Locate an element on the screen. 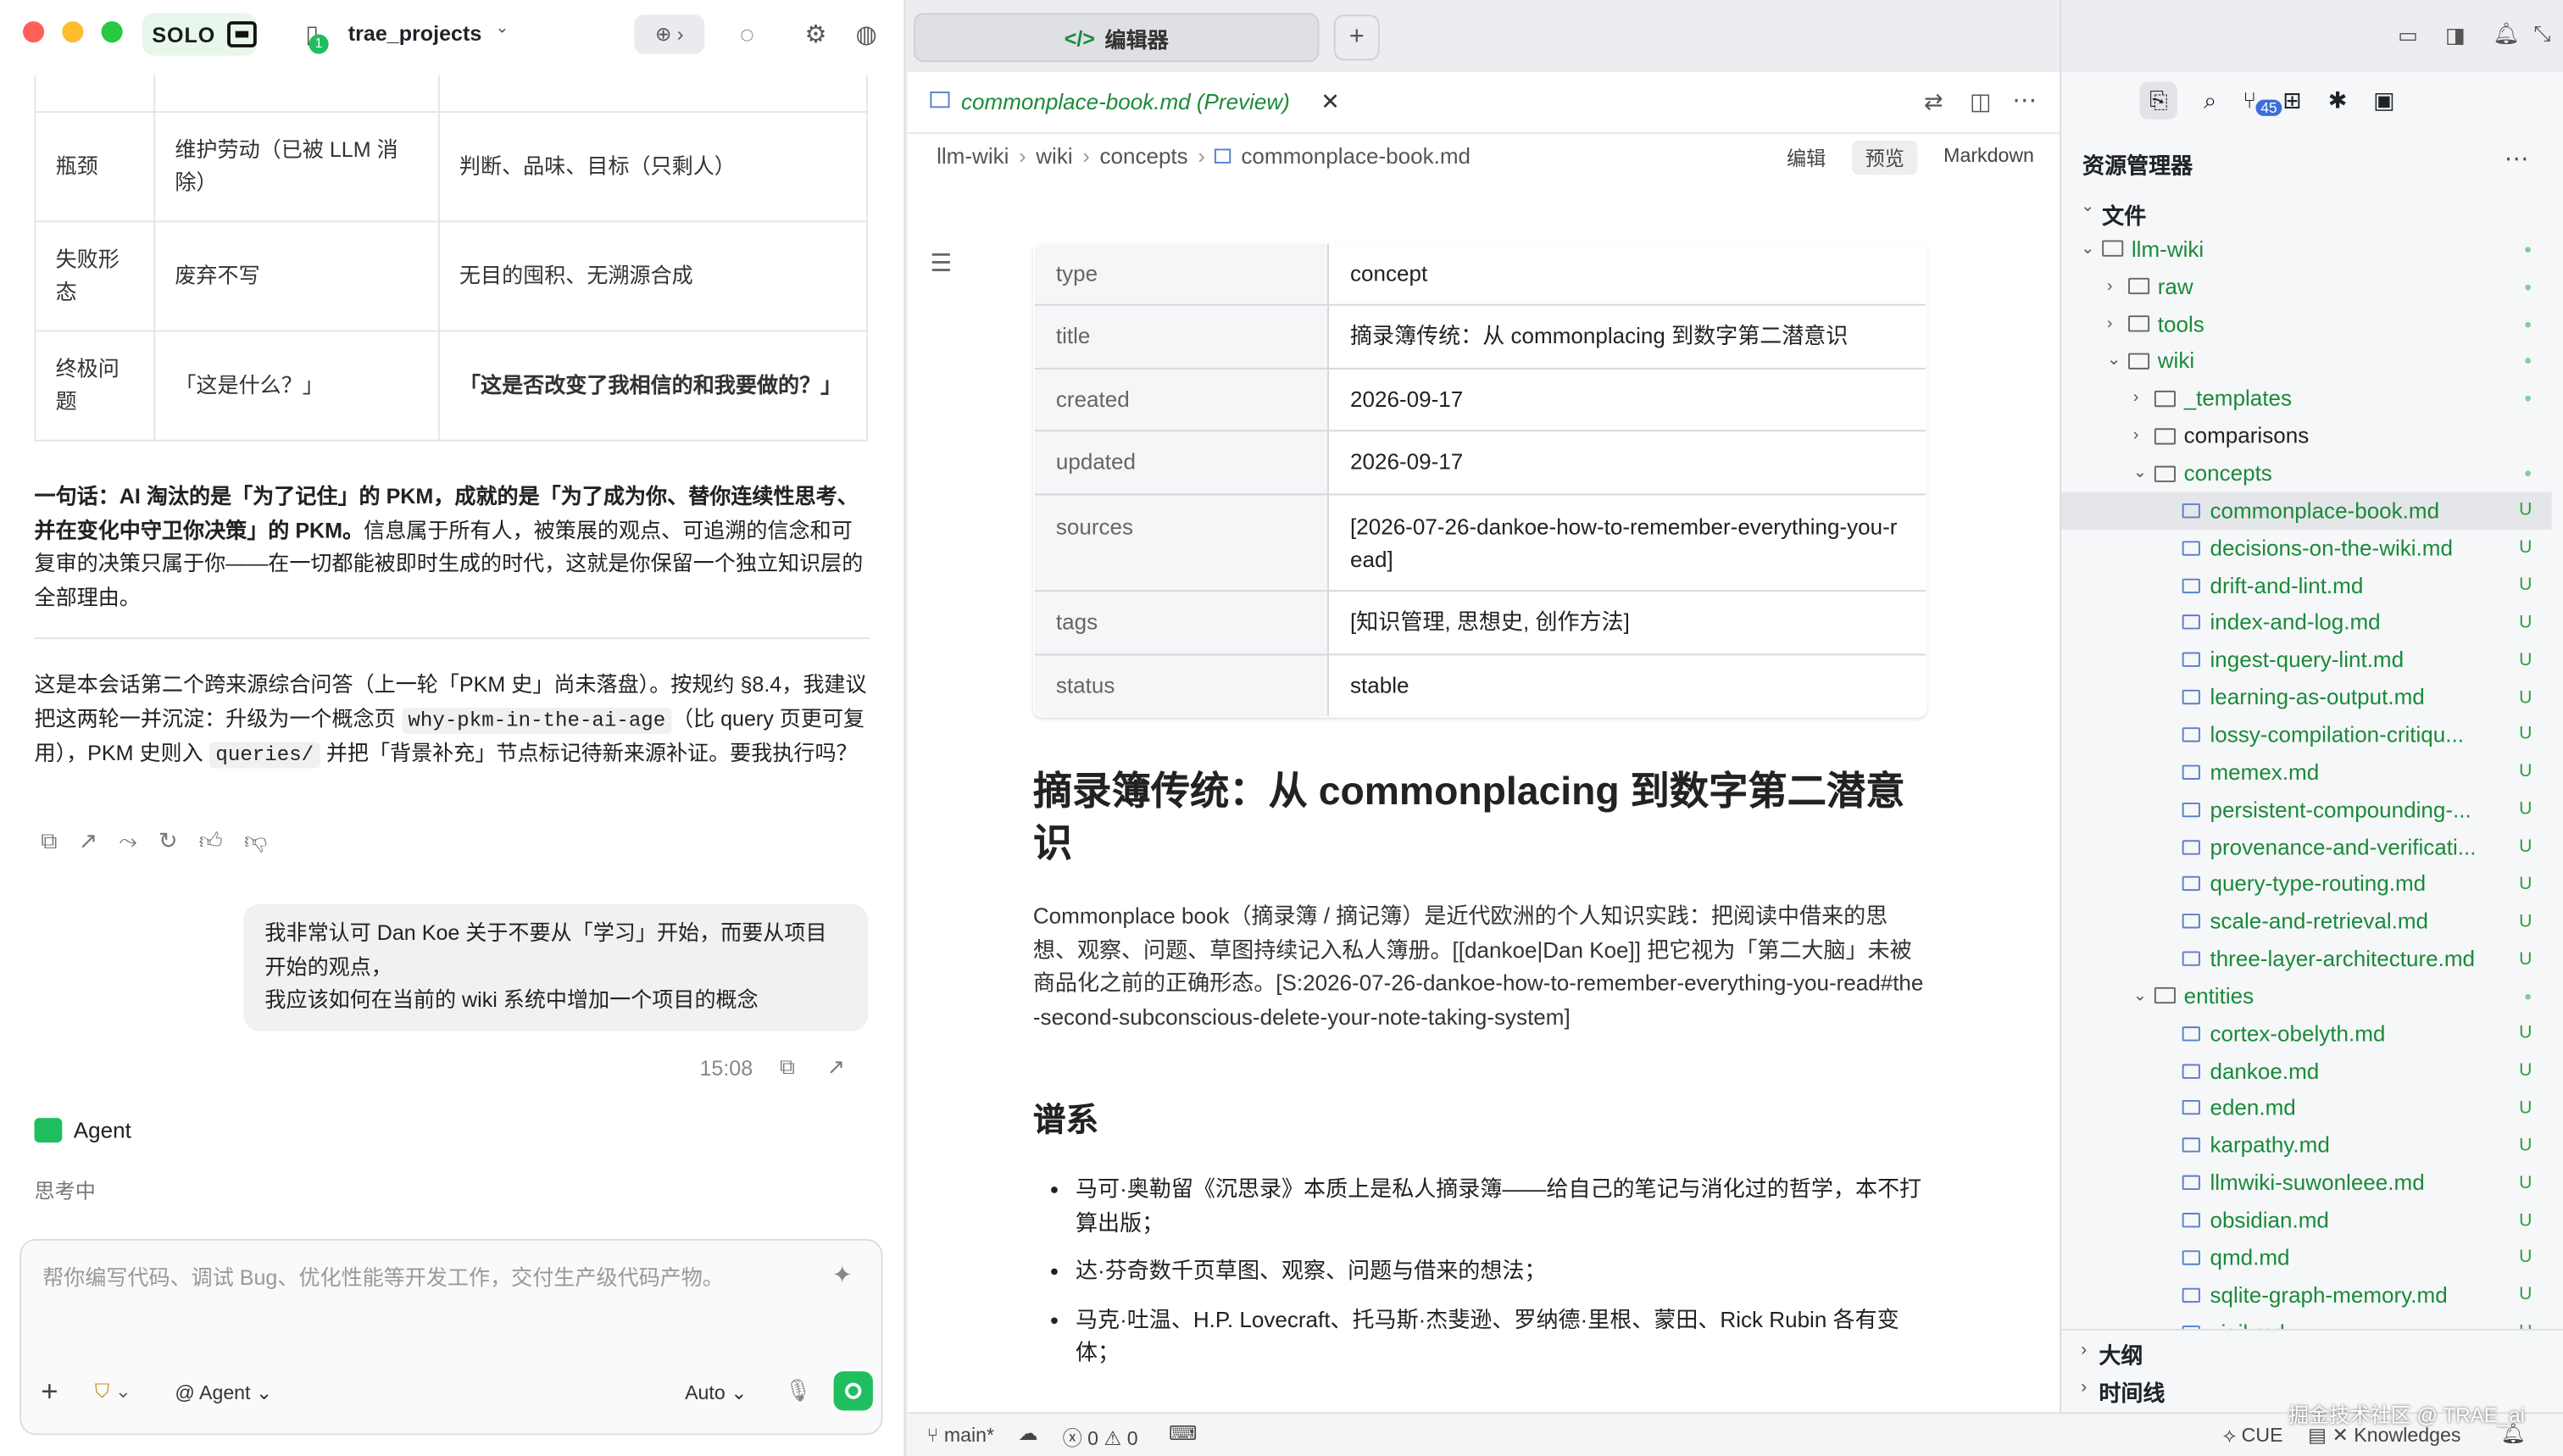 The height and width of the screenshot is (1456, 2563). thumbs-down-icon: 👎︎ is located at coordinates (255, 841).